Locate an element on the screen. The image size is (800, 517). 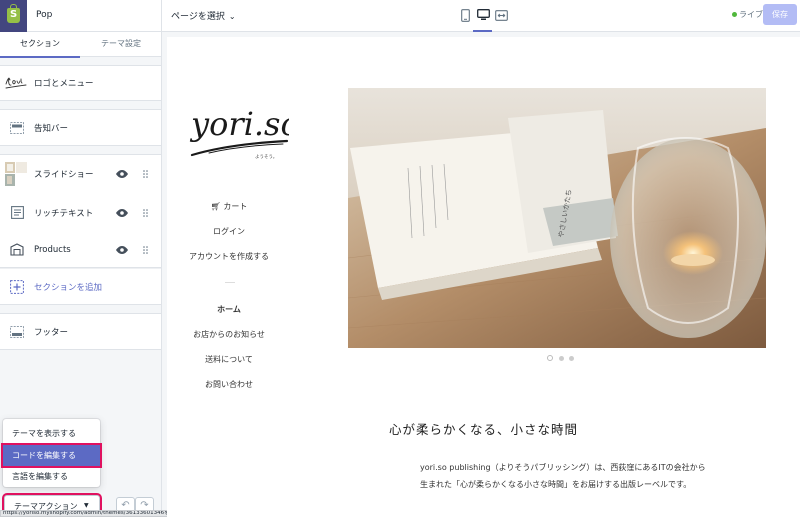
collection-icon is located at coordinates (17, 250).